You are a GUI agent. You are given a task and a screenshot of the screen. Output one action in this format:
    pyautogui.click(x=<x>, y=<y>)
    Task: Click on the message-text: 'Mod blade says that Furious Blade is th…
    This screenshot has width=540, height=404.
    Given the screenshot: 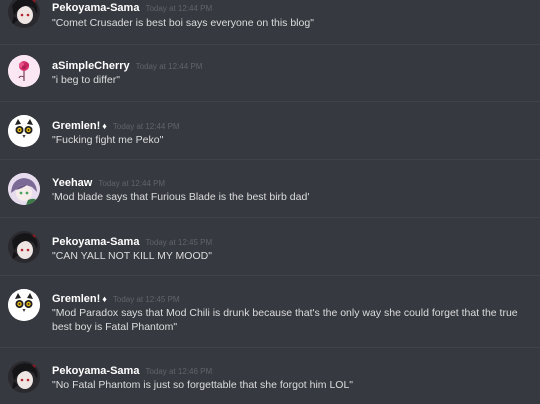 What is the action you would take?
    pyautogui.click(x=181, y=197)
    